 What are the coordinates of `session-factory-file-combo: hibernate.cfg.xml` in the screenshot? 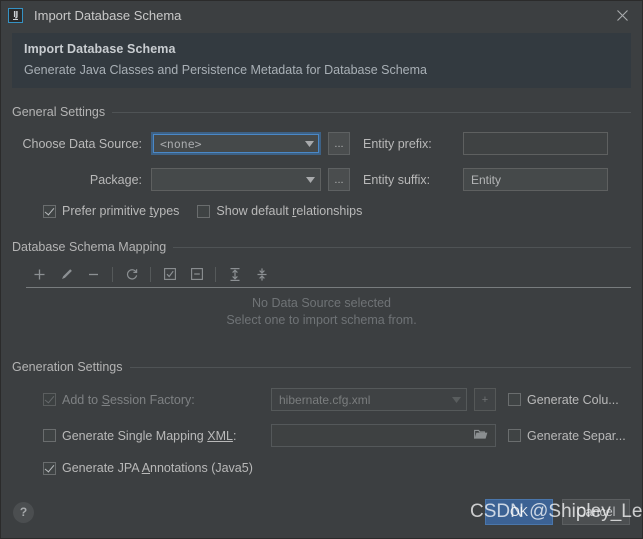 It's located at (369, 399).